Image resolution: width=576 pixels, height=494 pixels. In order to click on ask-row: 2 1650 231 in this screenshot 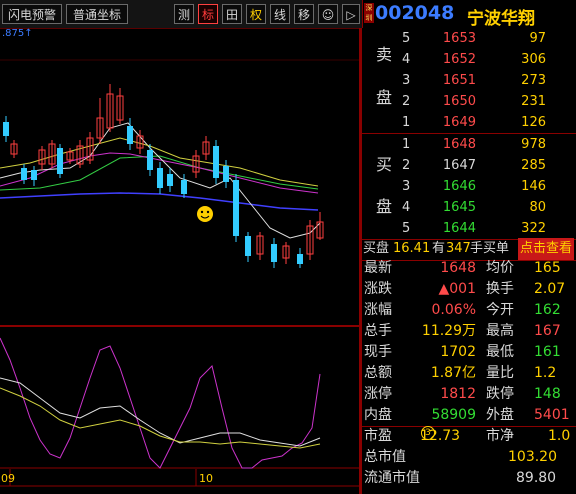, I will do `click(469, 101)`.